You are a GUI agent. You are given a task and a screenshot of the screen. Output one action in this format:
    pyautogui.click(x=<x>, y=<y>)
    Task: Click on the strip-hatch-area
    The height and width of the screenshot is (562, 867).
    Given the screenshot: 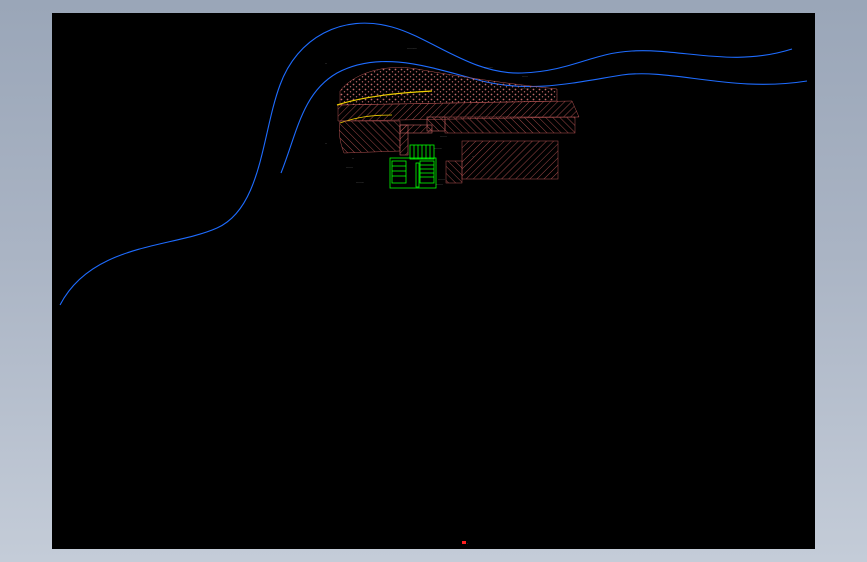 What is the action you would take?
    pyautogui.click(x=454, y=172)
    